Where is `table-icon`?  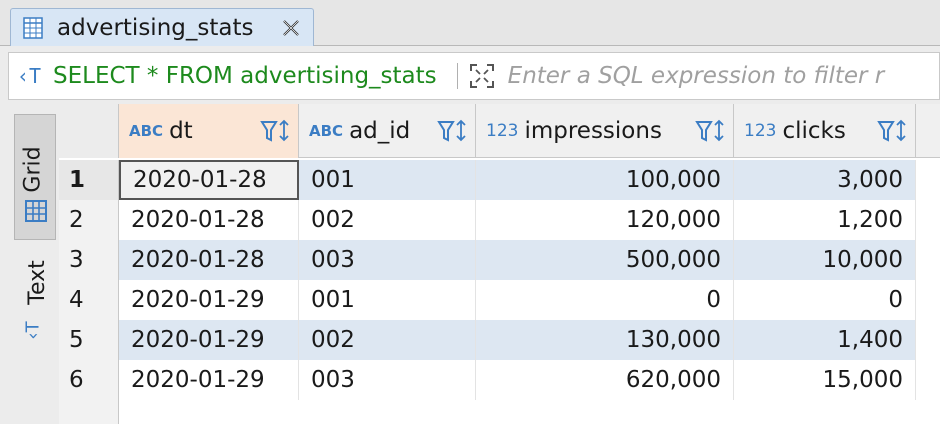 table-icon is located at coordinates (33, 27).